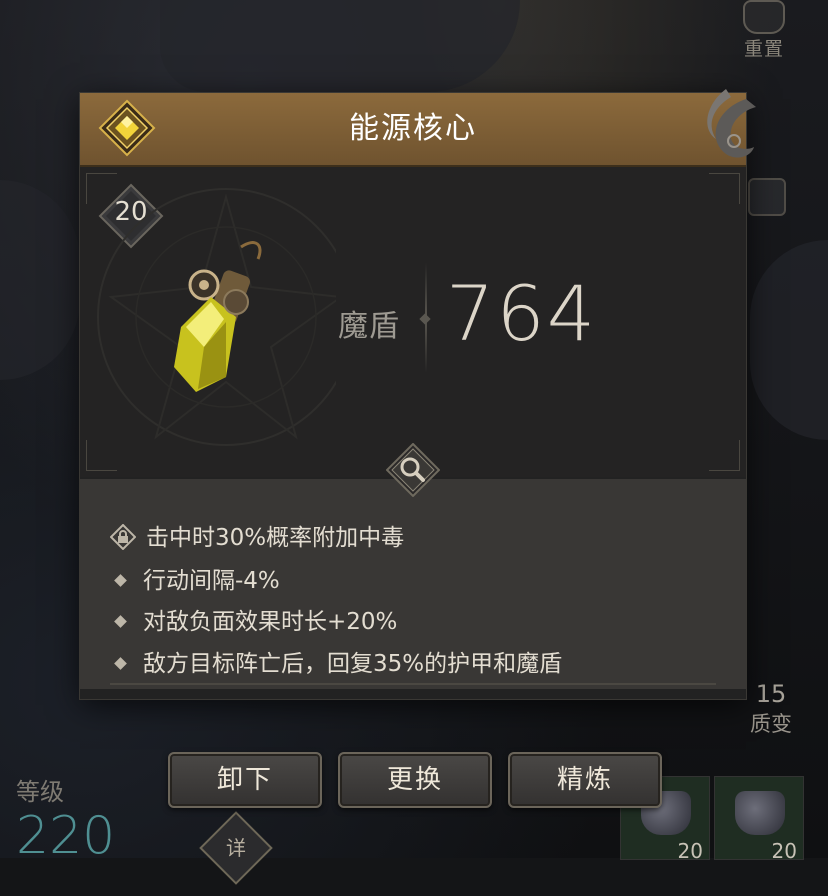 The image size is (828, 896). What do you see at coordinates (275, 538) in the screenshot?
I see `attribute-text: 击中时30%概率附加中毒` at bounding box center [275, 538].